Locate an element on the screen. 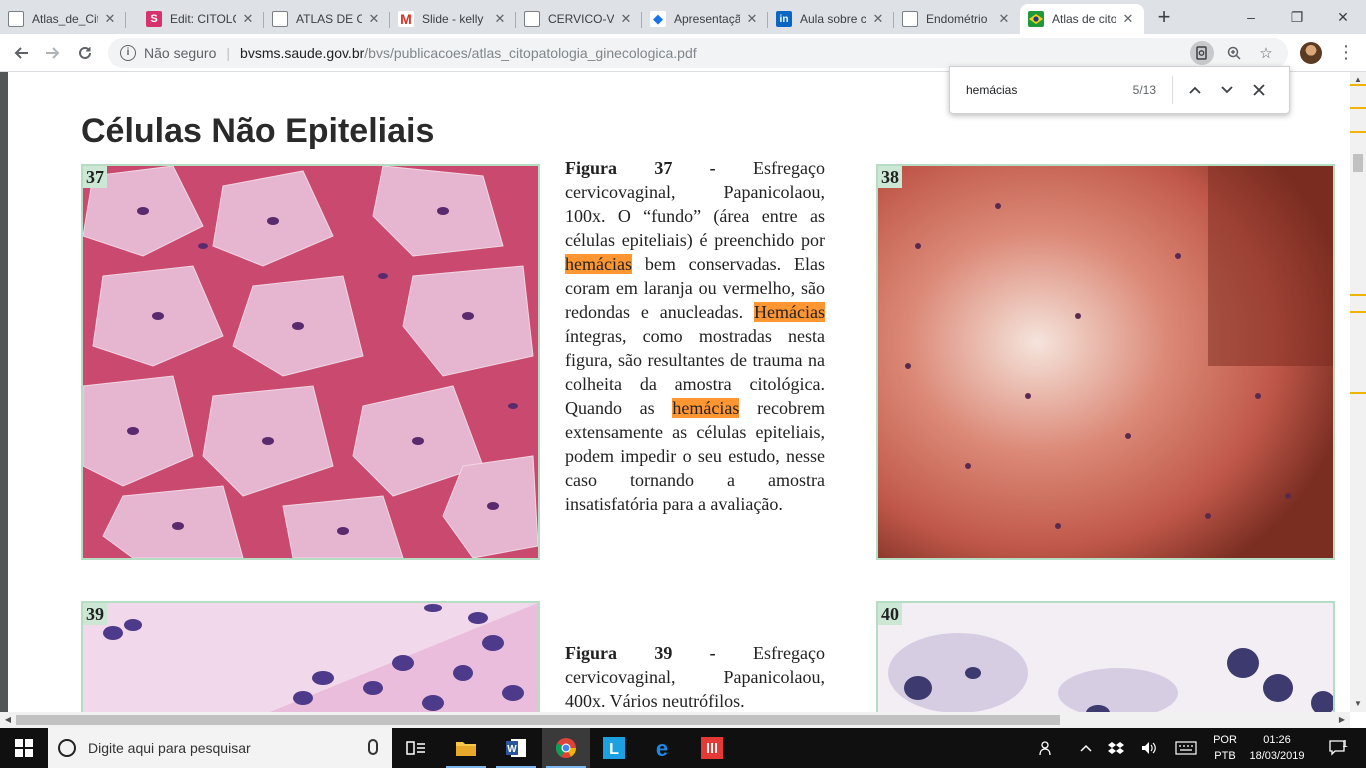 This screenshot has height=768, width=1366. back-button is located at coordinates (21, 53).